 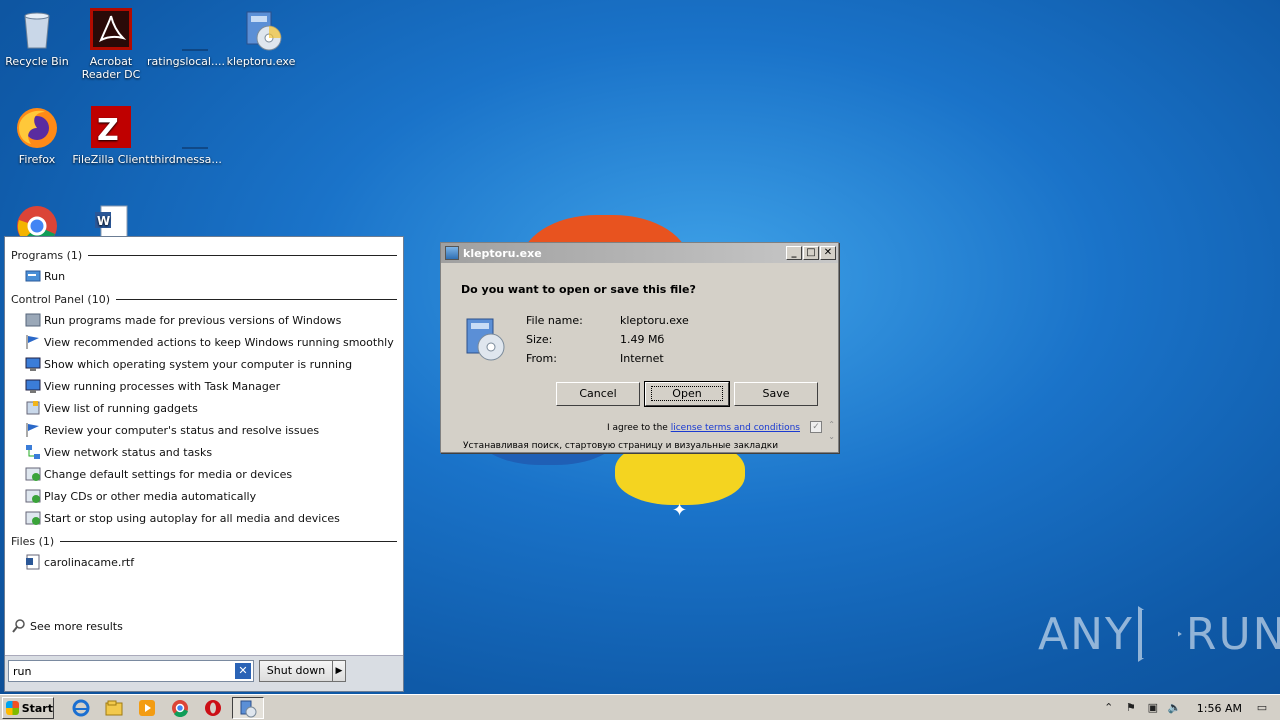 What do you see at coordinates (180, 708) in the screenshot?
I see `chrome-icon` at bounding box center [180, 708].